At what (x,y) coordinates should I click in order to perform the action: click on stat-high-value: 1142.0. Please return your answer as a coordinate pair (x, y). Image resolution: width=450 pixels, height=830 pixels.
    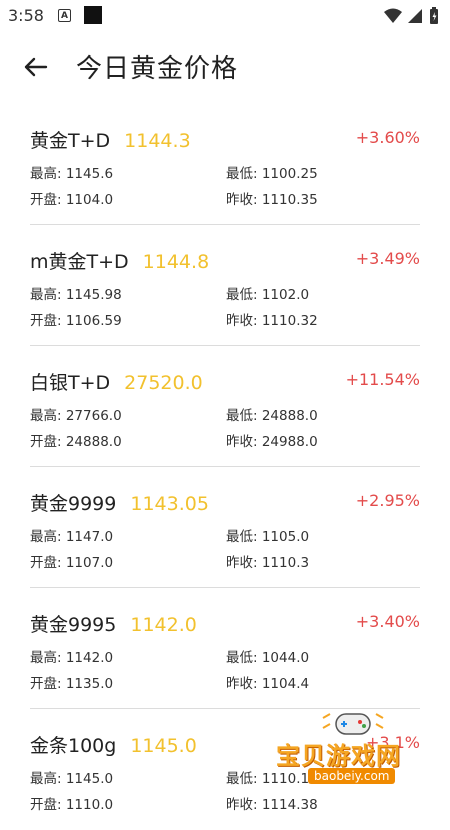
    Looking at the image, I should click on (89, 658).